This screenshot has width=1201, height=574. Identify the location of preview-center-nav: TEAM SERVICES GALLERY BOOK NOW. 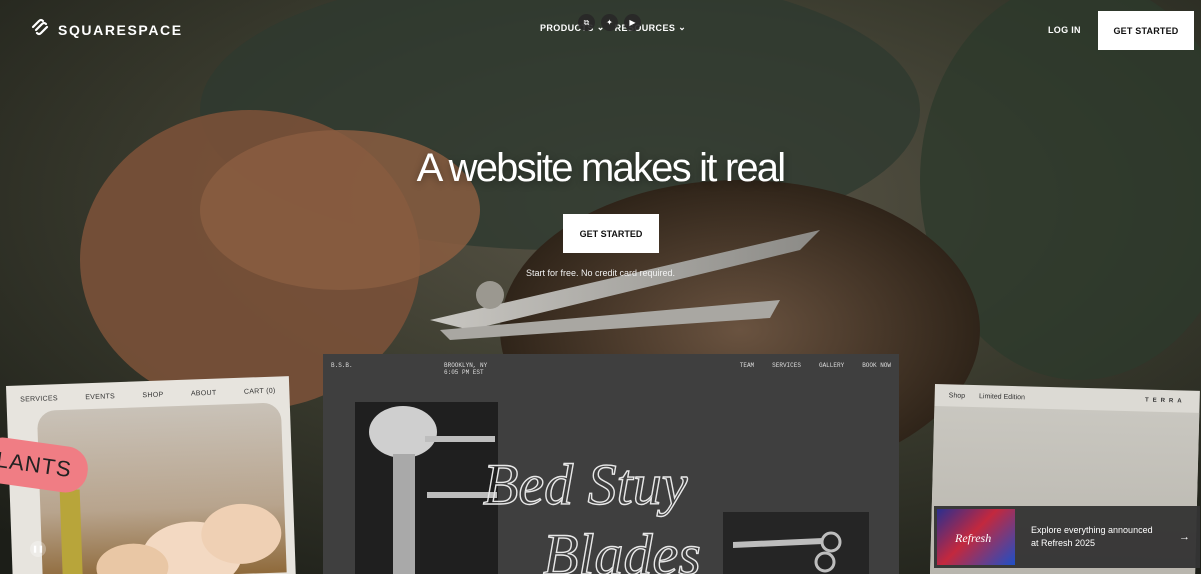
(815, 365).